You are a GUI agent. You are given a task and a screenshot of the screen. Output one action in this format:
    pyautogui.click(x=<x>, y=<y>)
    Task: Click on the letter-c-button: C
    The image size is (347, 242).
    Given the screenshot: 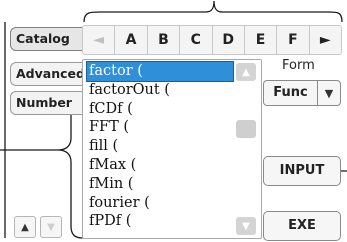 What is the action you would take?
    pyautogui.click(x=196, y=40)
    